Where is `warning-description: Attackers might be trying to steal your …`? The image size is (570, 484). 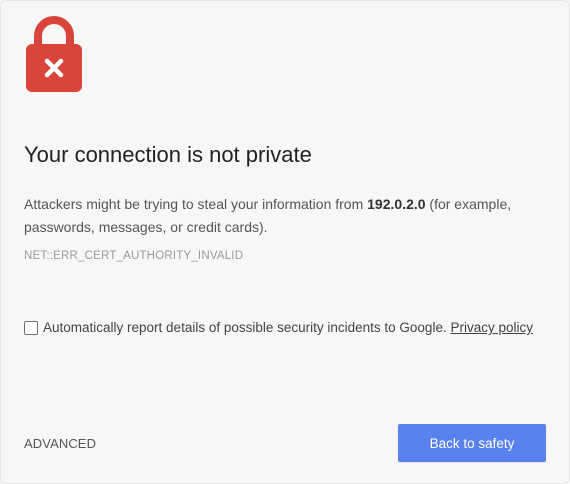
warning-description: Attackers might be trying to steal your … is located at coordinates (284, 216).